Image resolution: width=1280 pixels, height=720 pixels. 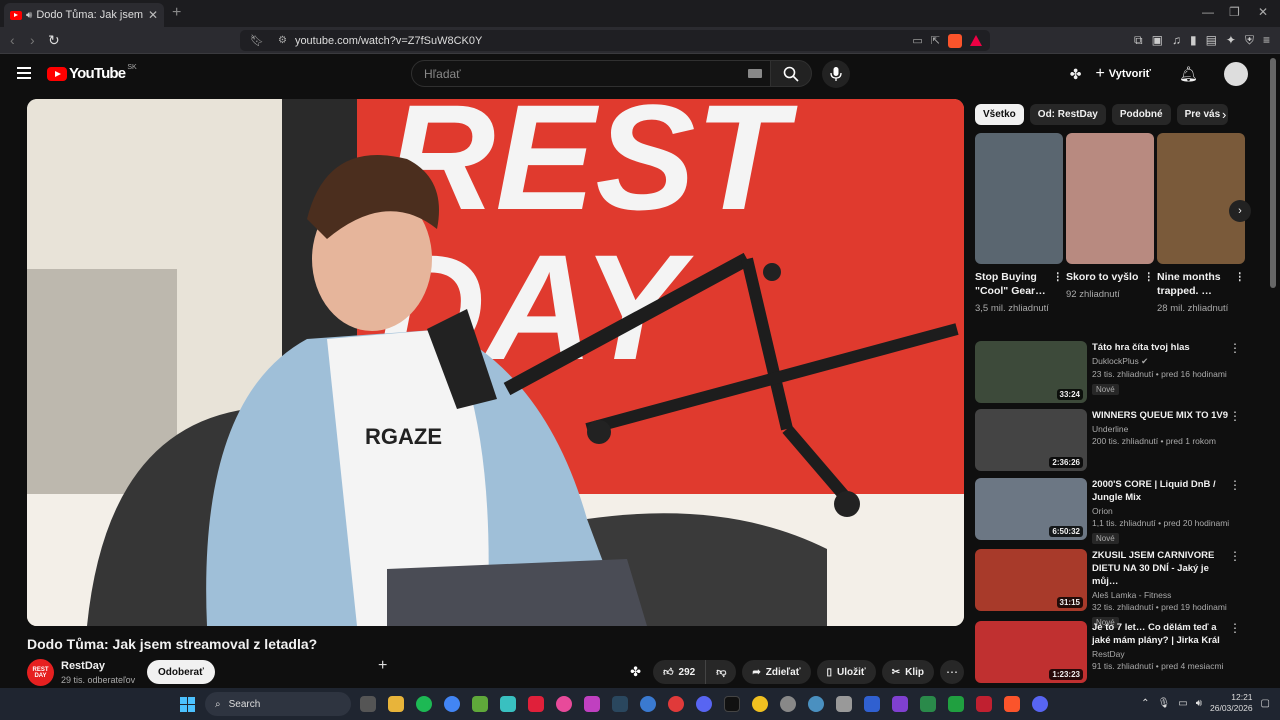 What do you see at coordinates (536, 704) in the screenshot?
I see `app-red-icon` at bounding box center [536, 704].